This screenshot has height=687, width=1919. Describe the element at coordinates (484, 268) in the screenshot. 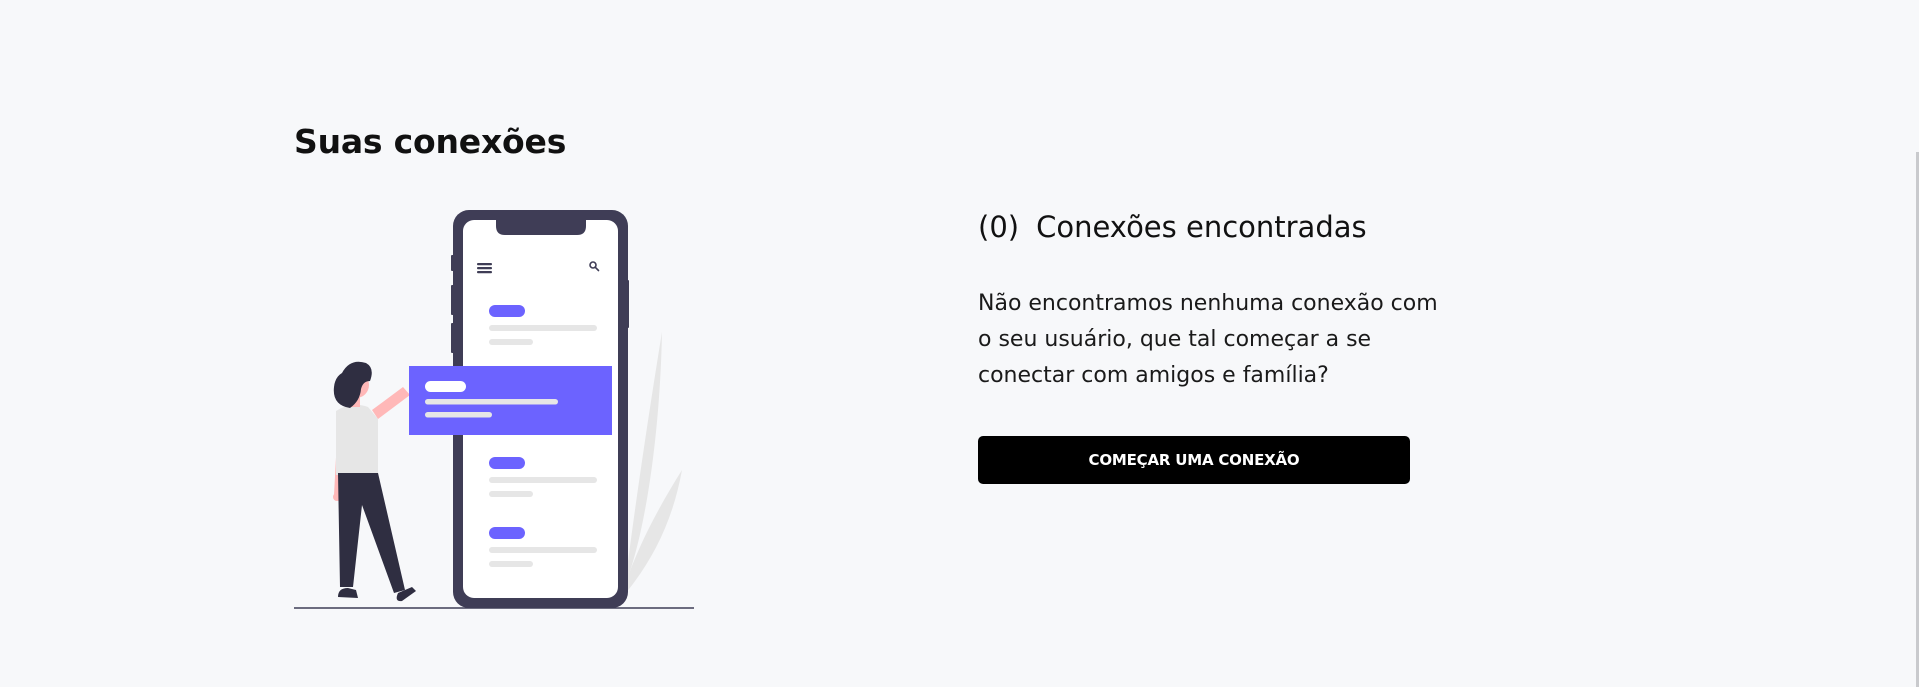

I see `menu-icon` at that location.